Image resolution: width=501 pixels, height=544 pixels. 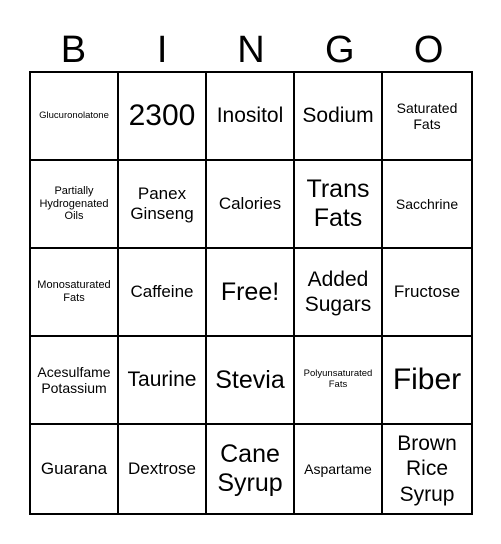 What do you see at coordinates (251, 117) in the screenshot?
I see `bingo-cell: Inositol` at bounding box center [251, 117].